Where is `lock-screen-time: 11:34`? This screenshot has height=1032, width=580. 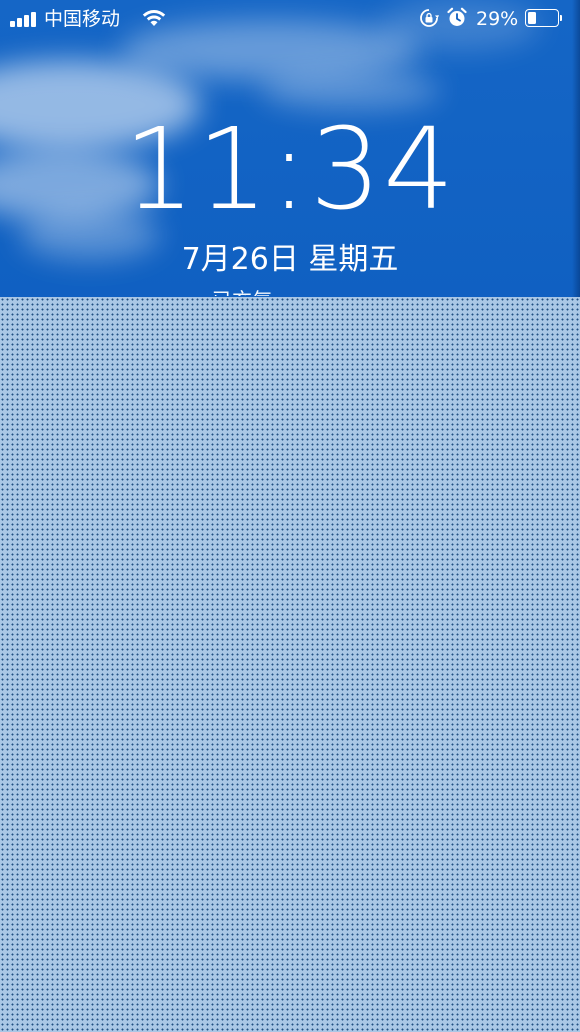
lock-screen-time: 11:34 is located at coordinates (290, 170).